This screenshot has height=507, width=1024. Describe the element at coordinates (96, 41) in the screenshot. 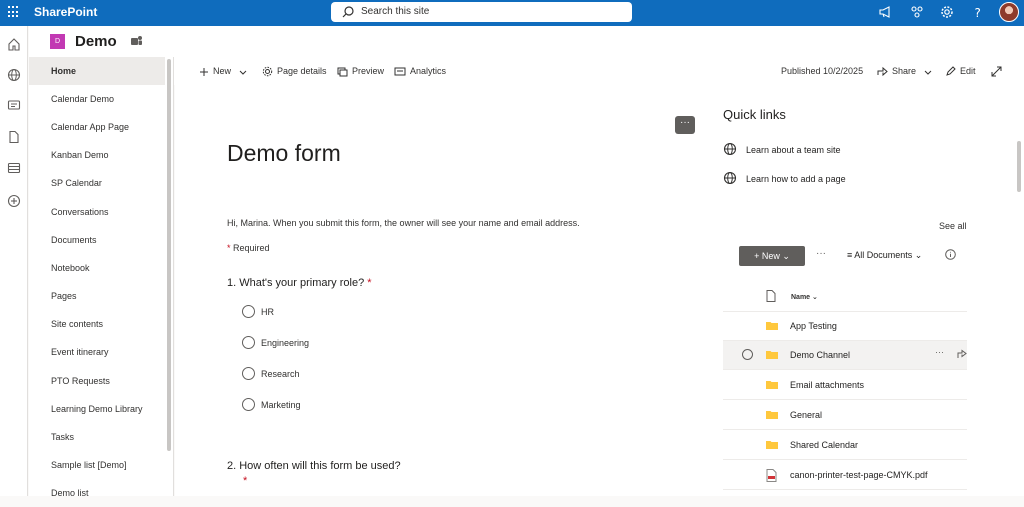

I see `site-title: Demo` at that location.